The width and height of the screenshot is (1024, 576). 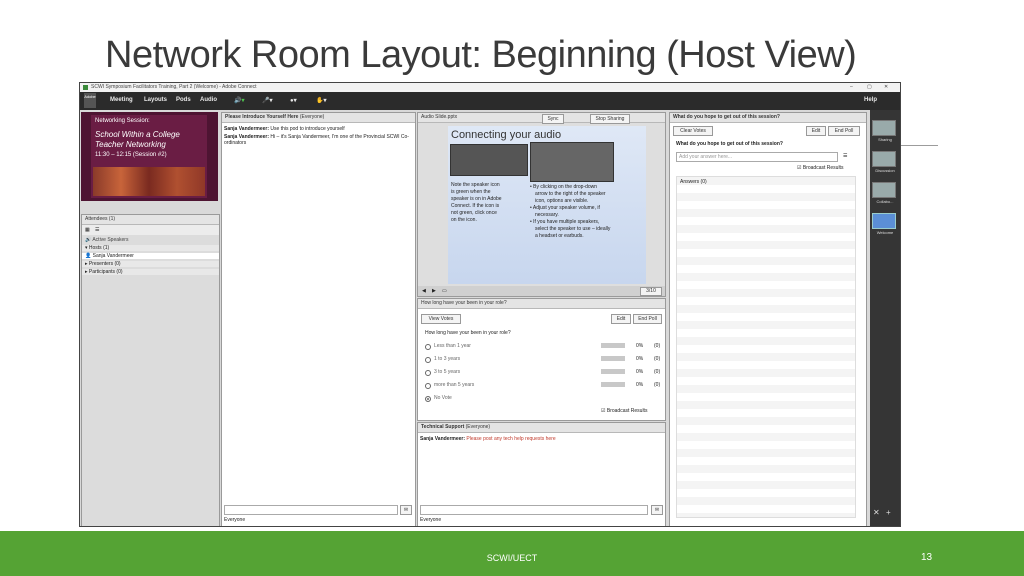 What do you see at coordinates (476, 199) in the screenshot?
I see `slide-left-text-3: speaker is on in Adobe` at bounding box center [476, 199].